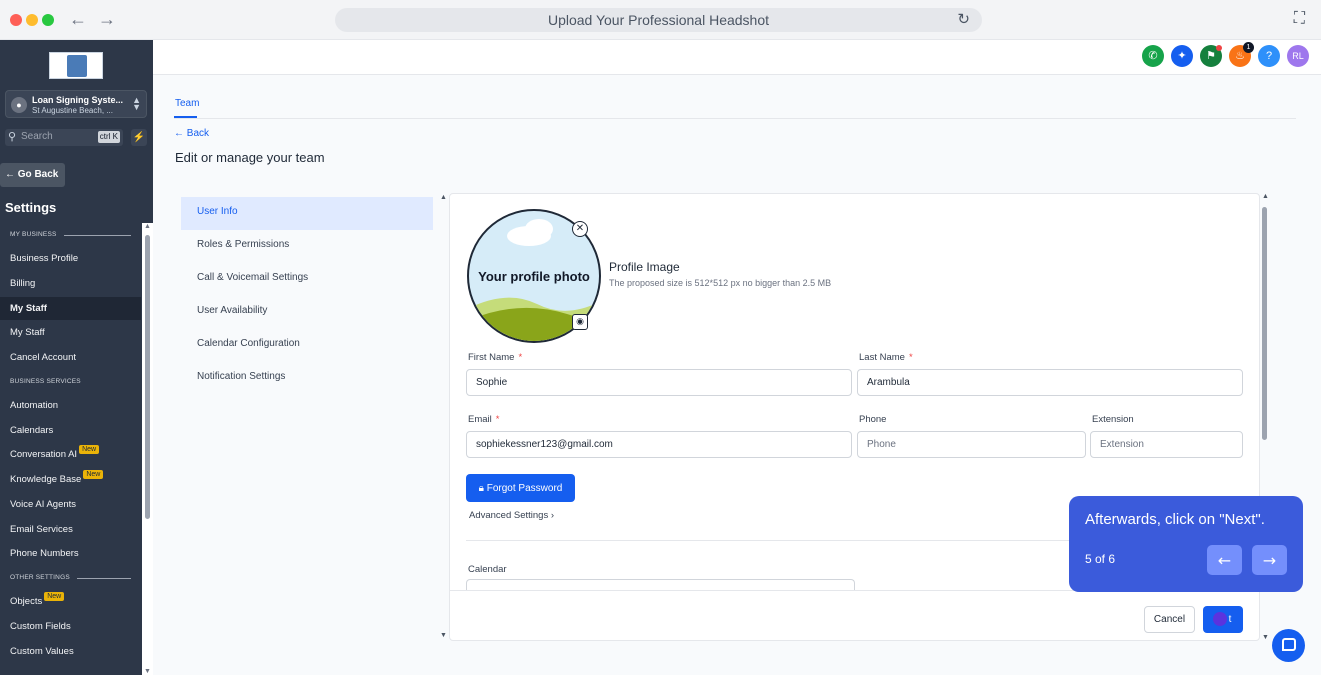  I want to click on tooltip-next-button: →, so click(1269, 560).